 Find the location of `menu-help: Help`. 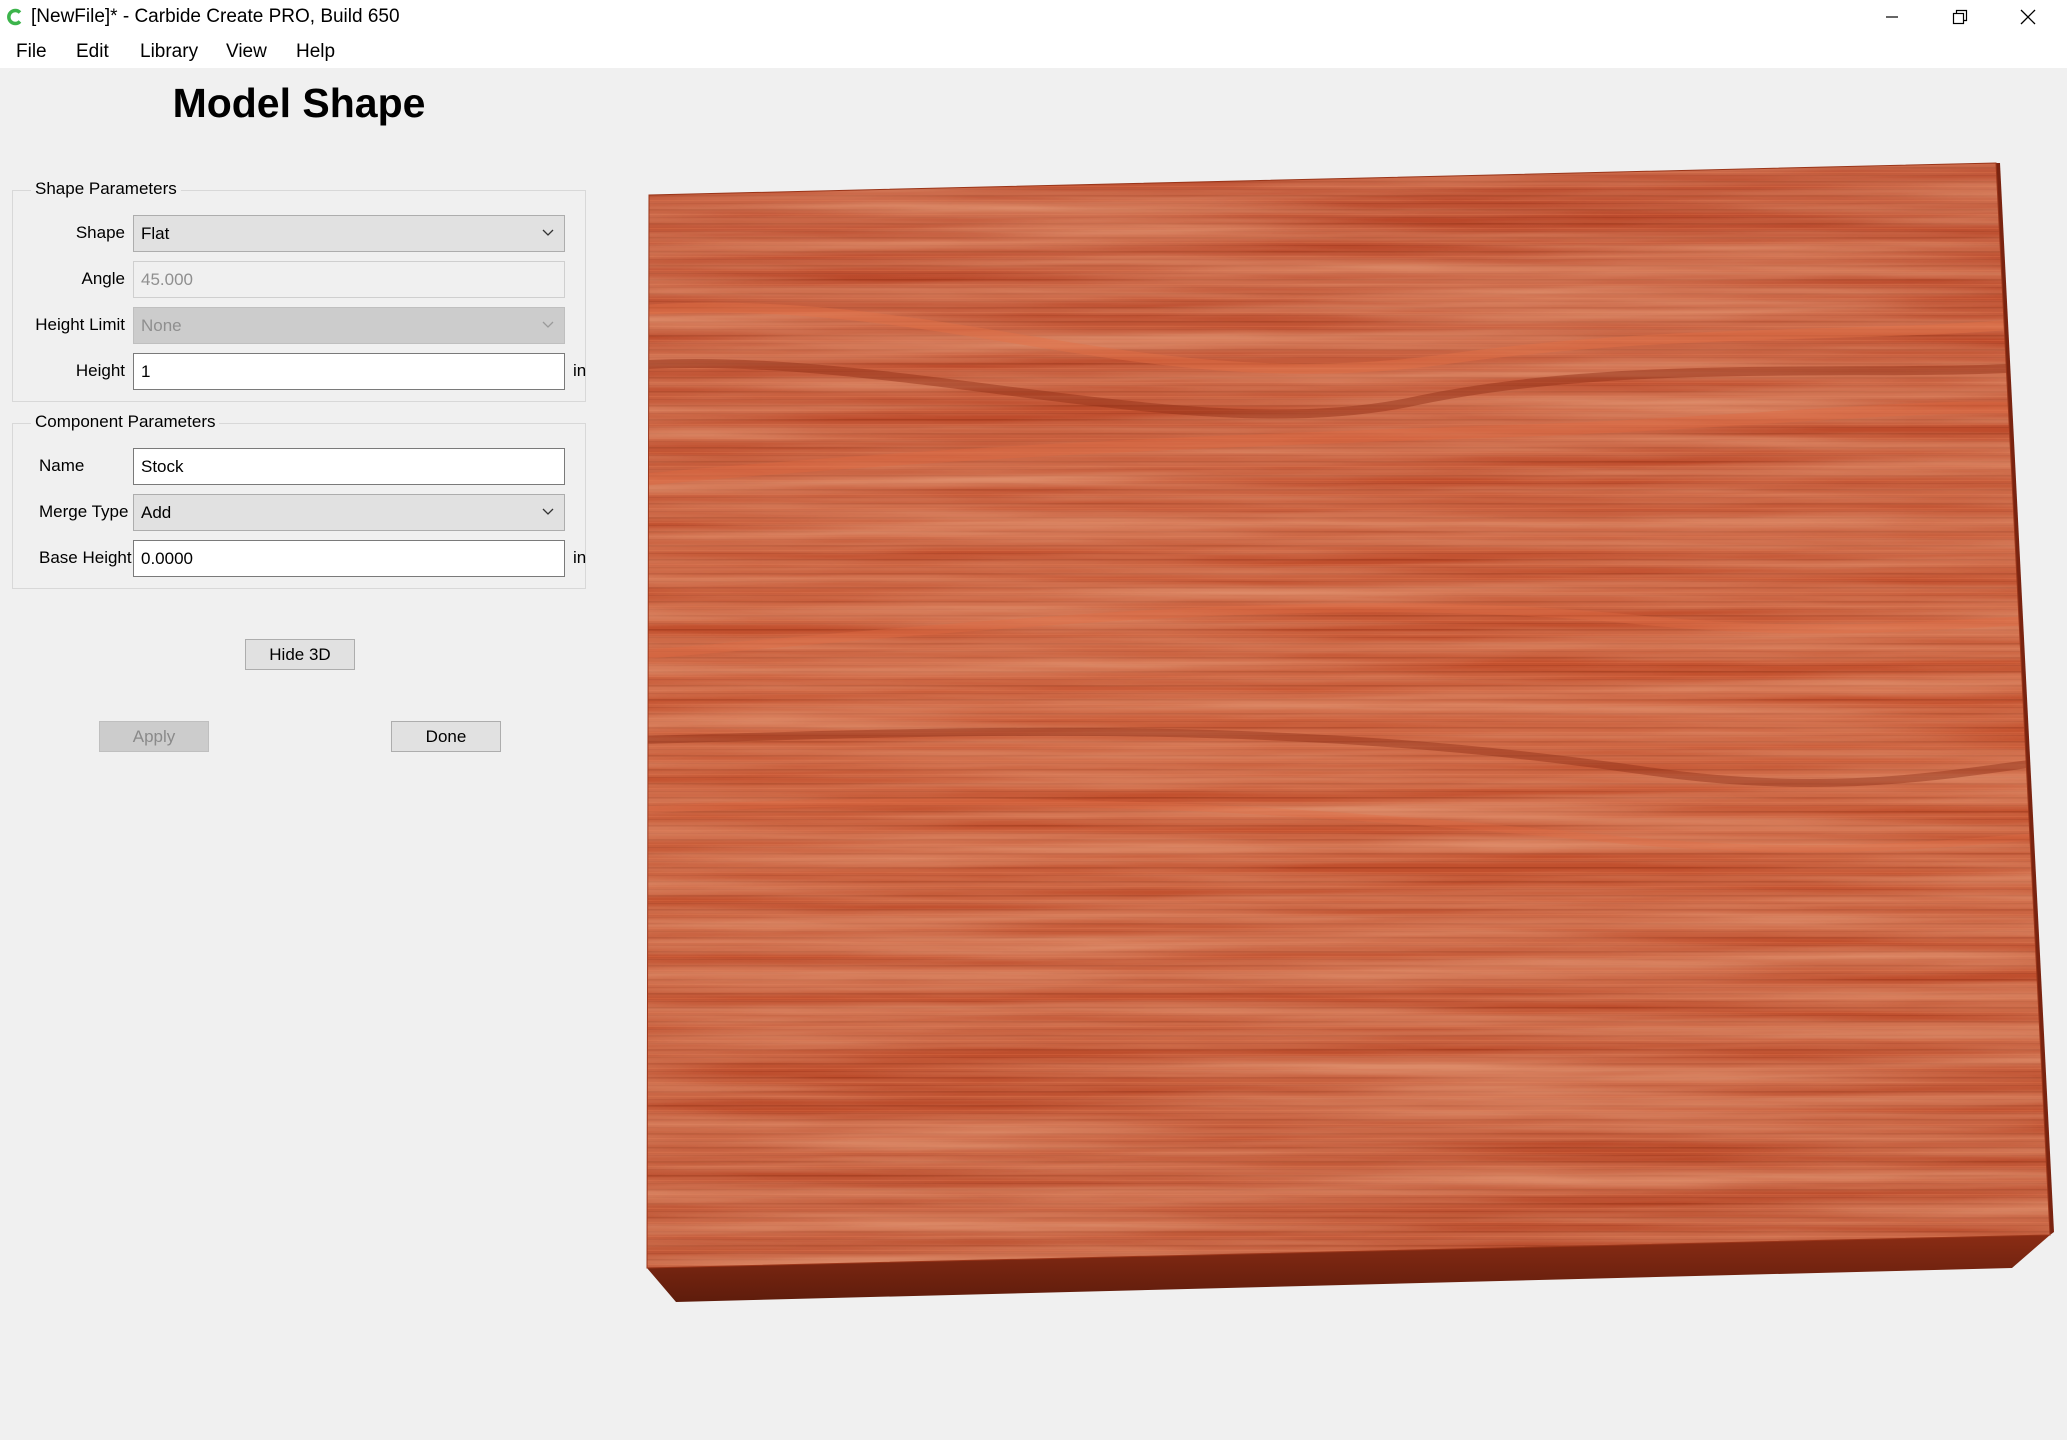

menu-help: Help is located at coordinates (315, 52).